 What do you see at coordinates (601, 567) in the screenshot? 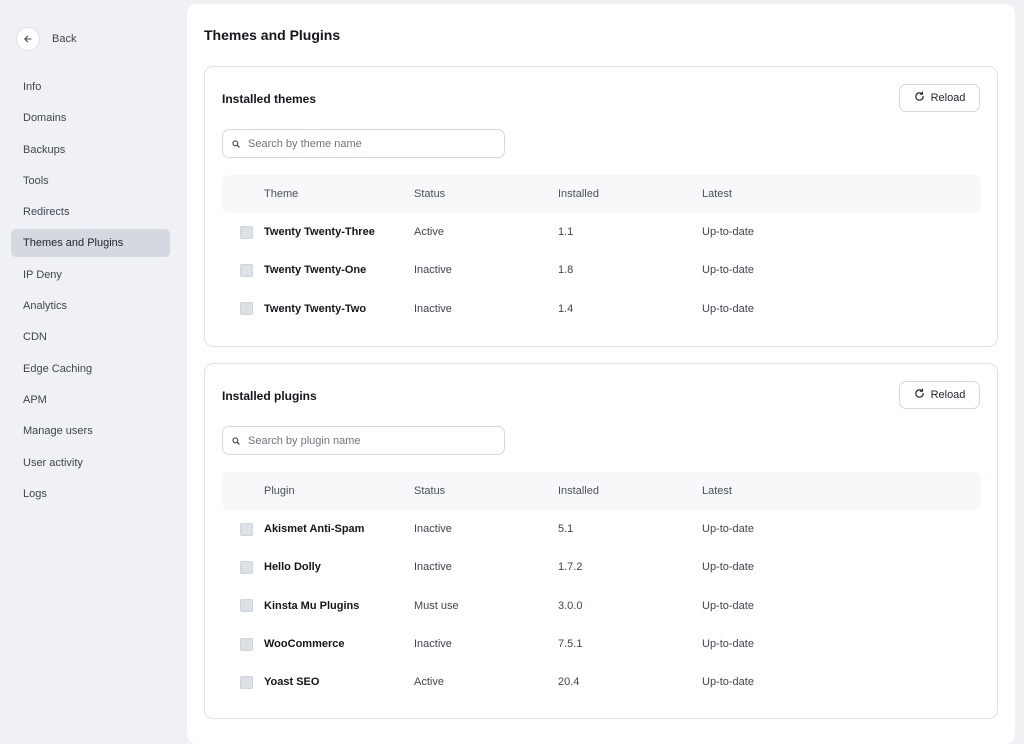
I see `table-row: Hello Dolly Inactive 1.7.2 Up-to-date` at bounding box center [601, 567].